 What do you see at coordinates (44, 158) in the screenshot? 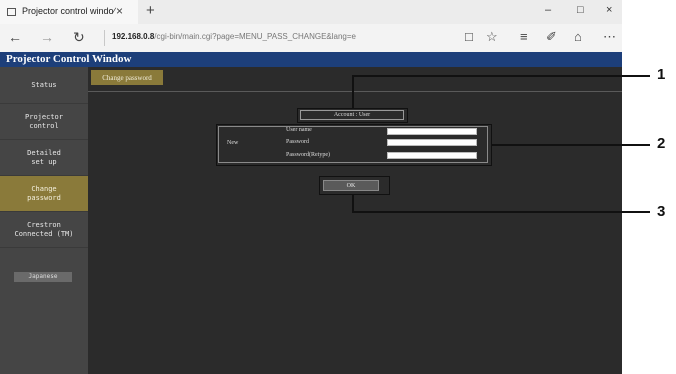
I see `sidebar-item-detailed-set-up: Detailed set up` at bounding box center [44, 158].